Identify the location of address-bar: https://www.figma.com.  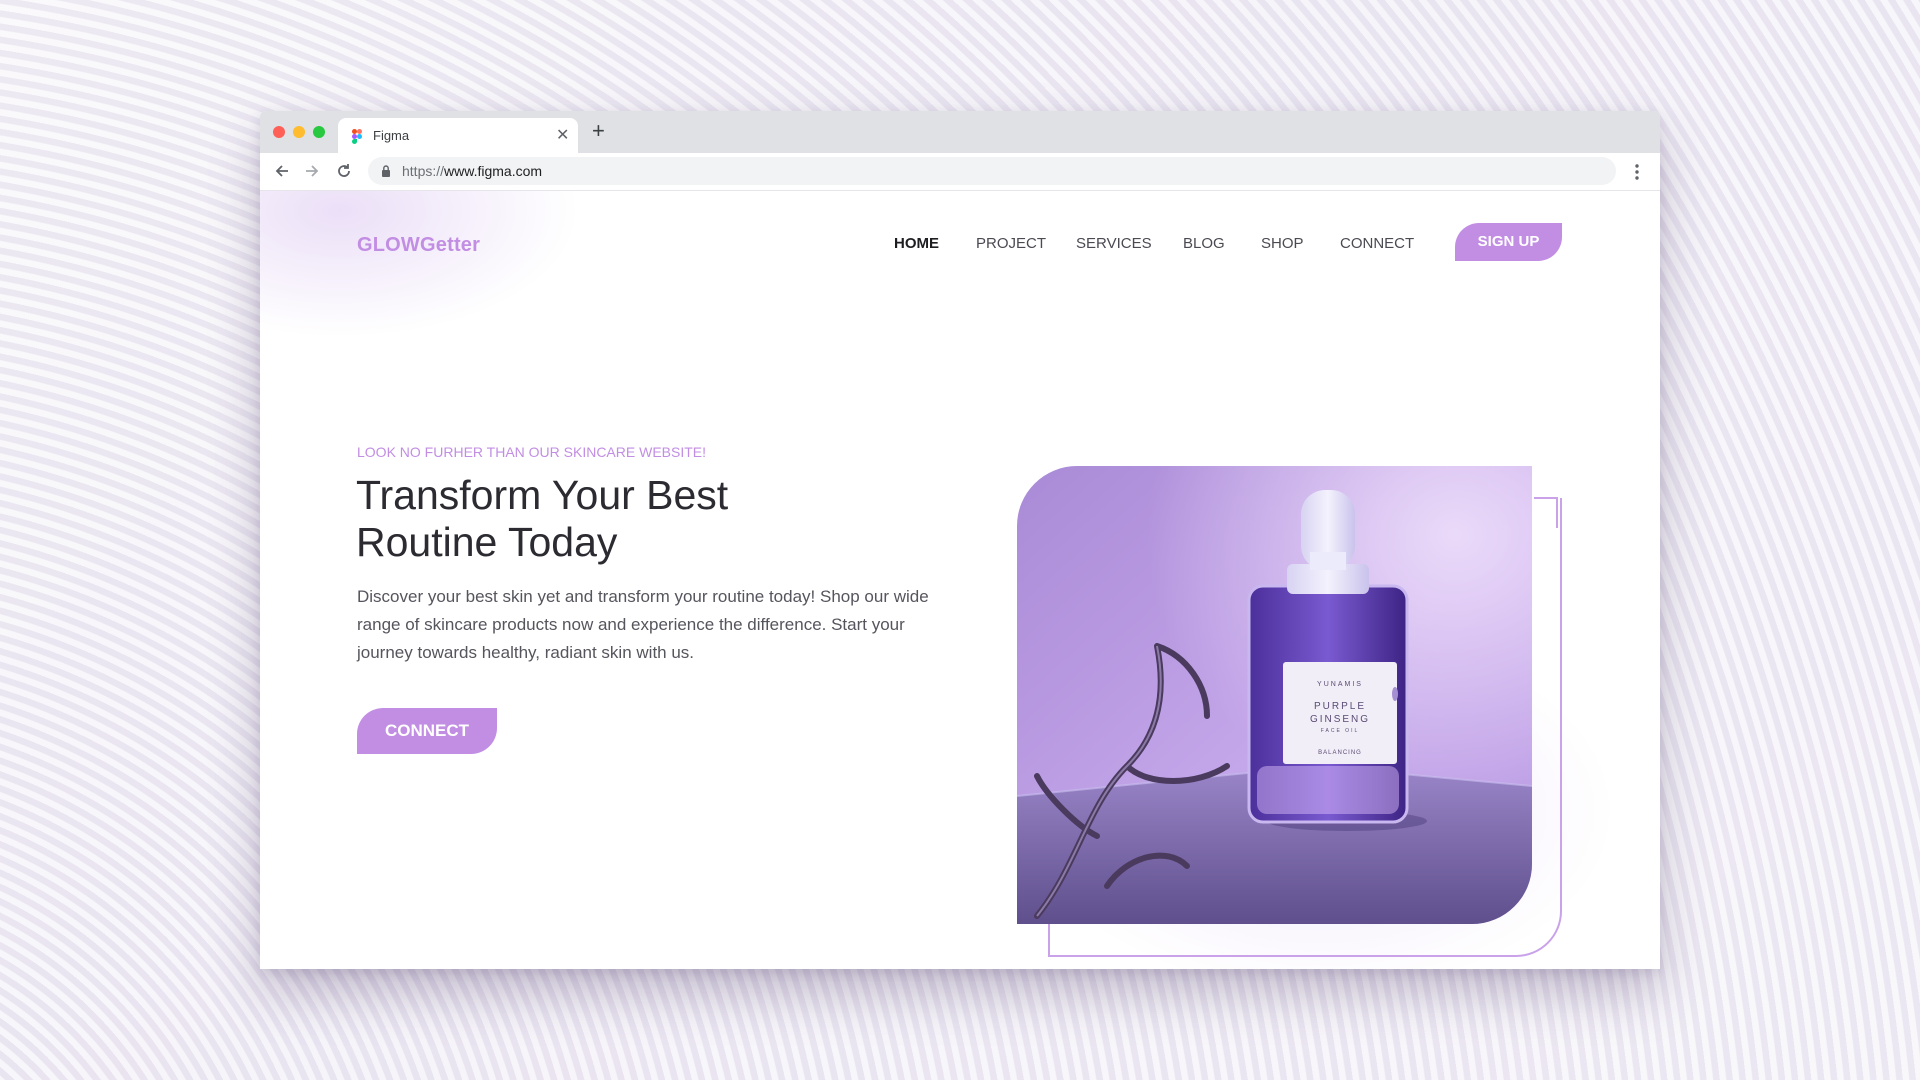
(992, 171).